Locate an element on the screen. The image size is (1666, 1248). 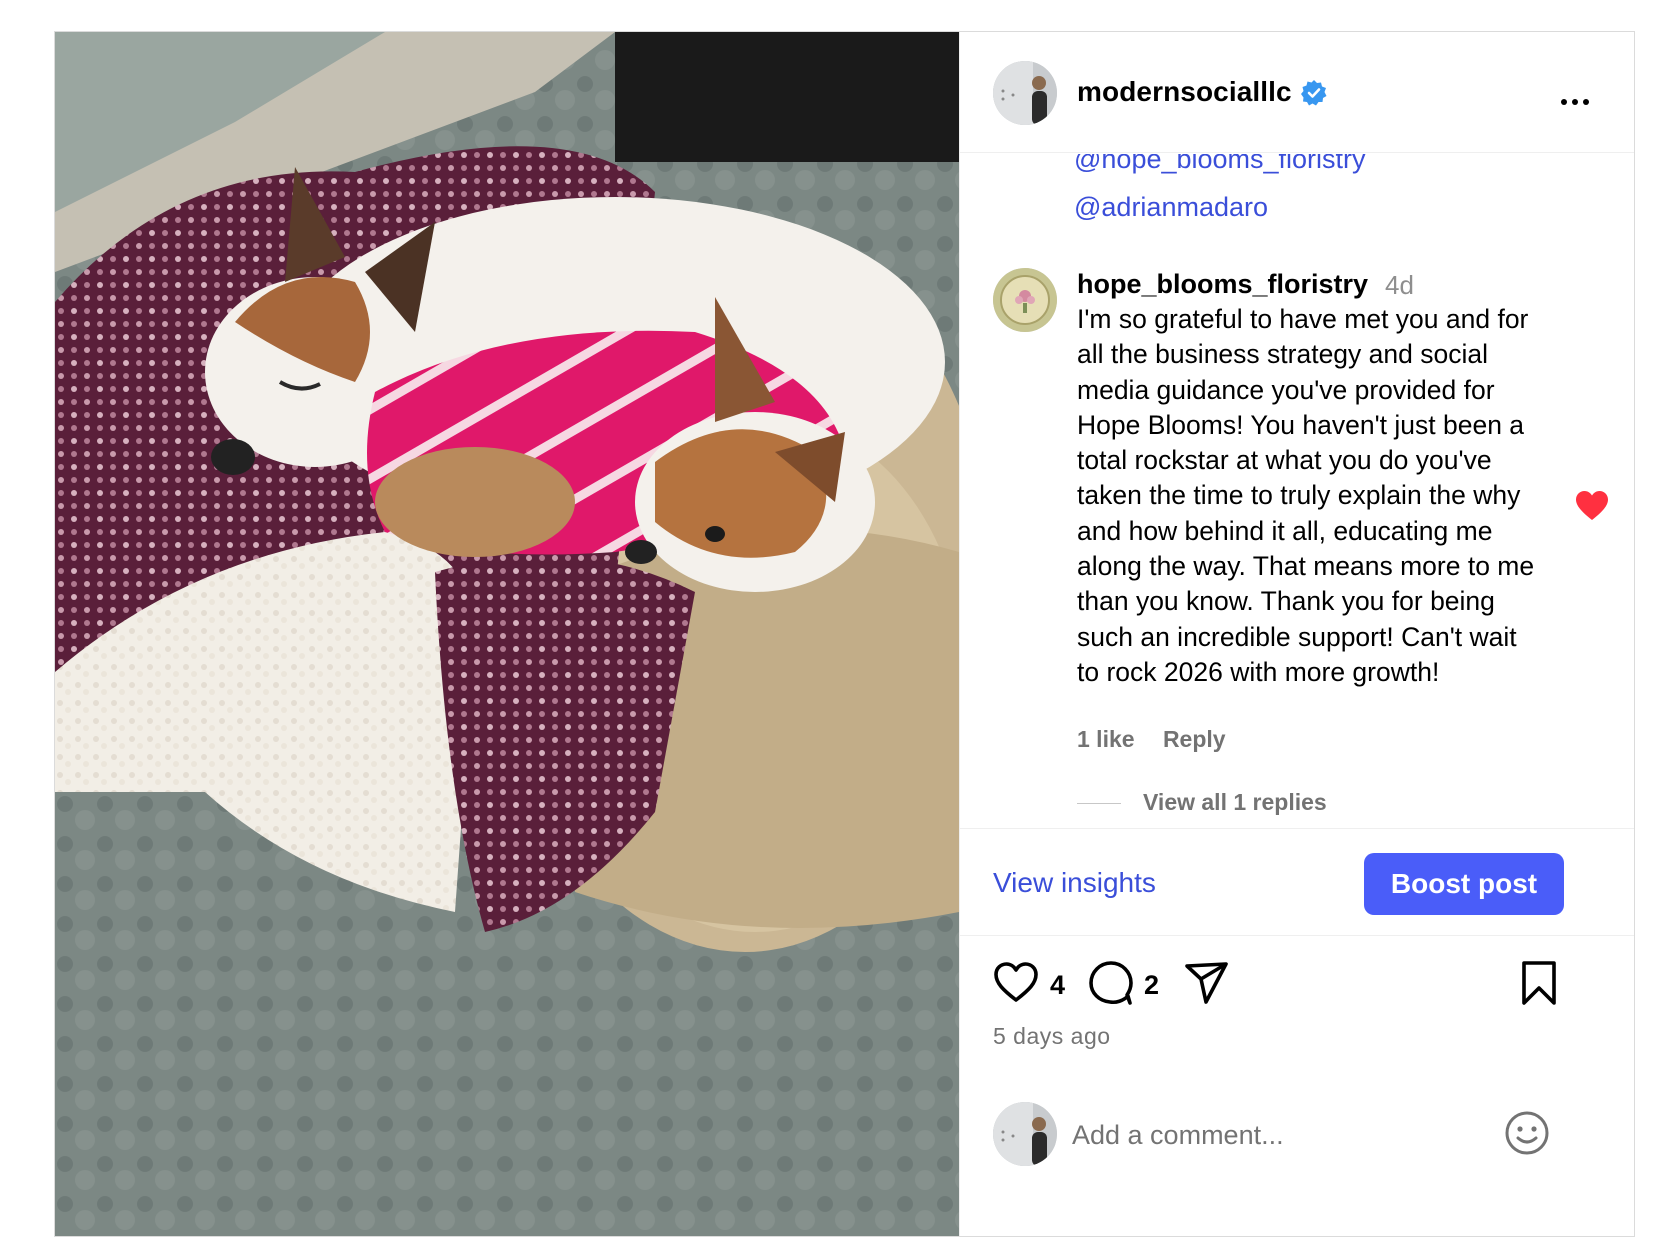
emoji-icon is located at coordinates (1527, 1133).